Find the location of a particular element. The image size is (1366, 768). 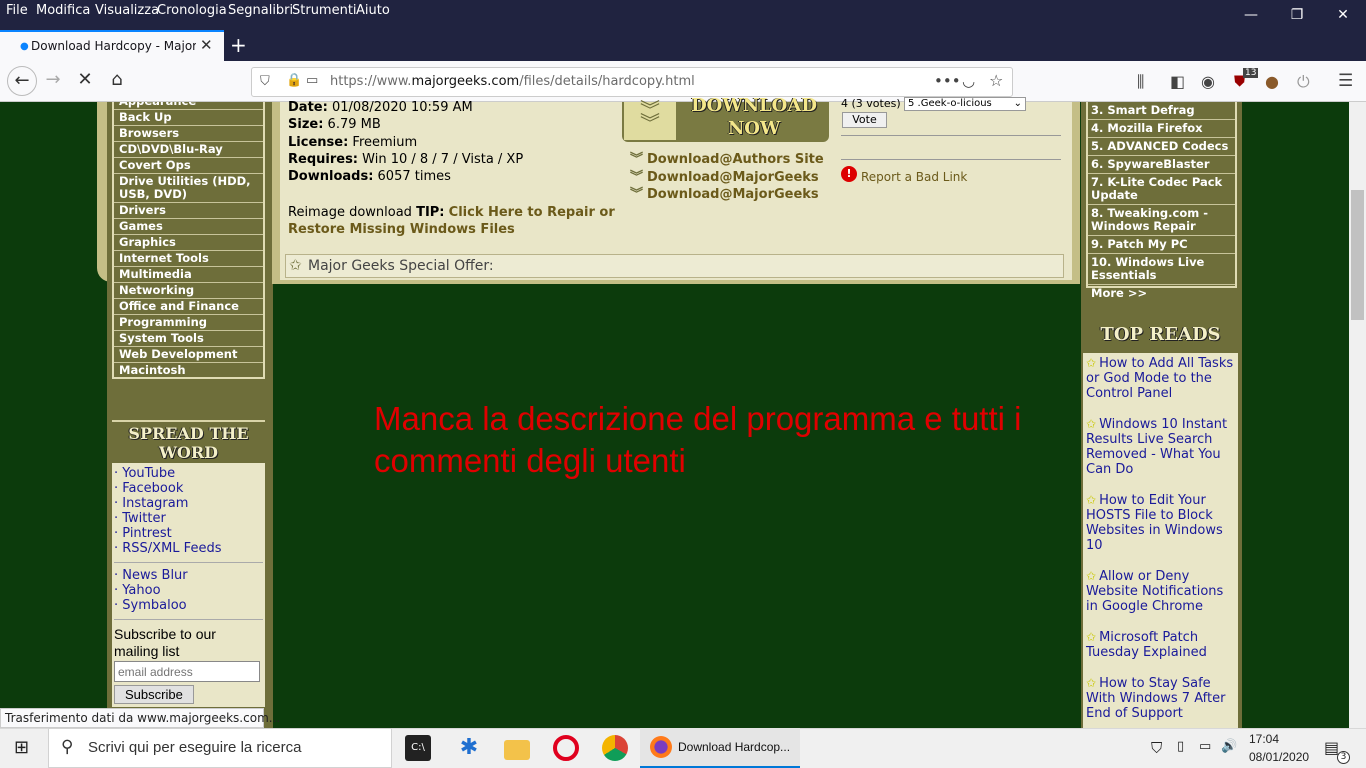

link-rss: · RSS/XML Feeds is located at coordinates (188, 548).